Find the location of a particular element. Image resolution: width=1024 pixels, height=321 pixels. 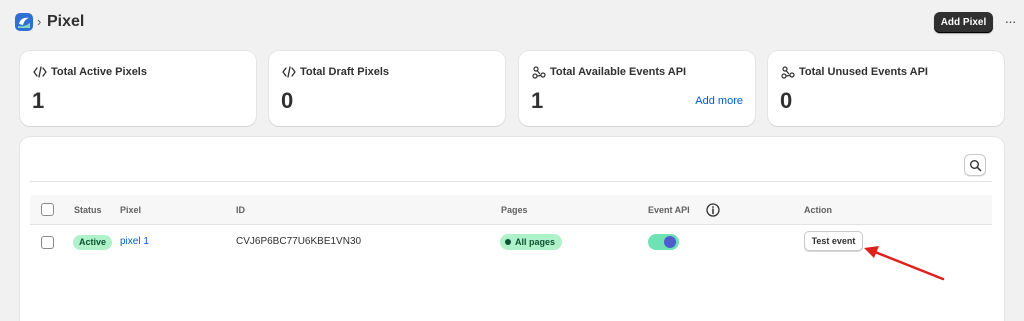

toggle-knob is located at coordinates (670, 242).